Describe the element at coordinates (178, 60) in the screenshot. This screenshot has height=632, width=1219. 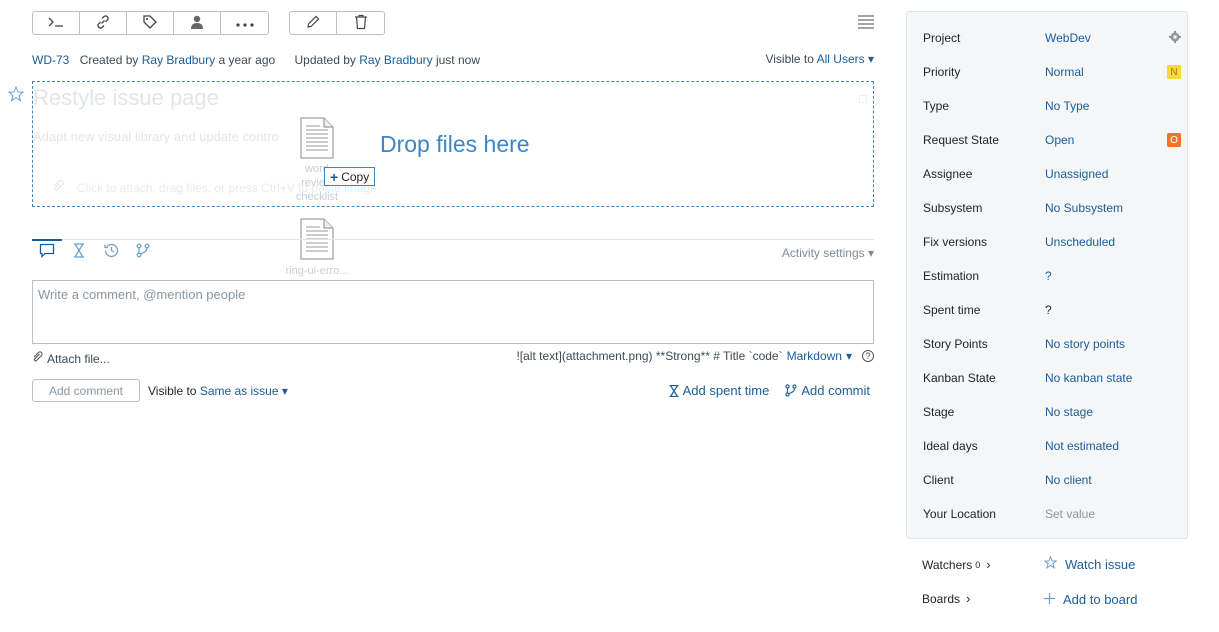
I see `creator-link: Ray Bradbury` at that location.